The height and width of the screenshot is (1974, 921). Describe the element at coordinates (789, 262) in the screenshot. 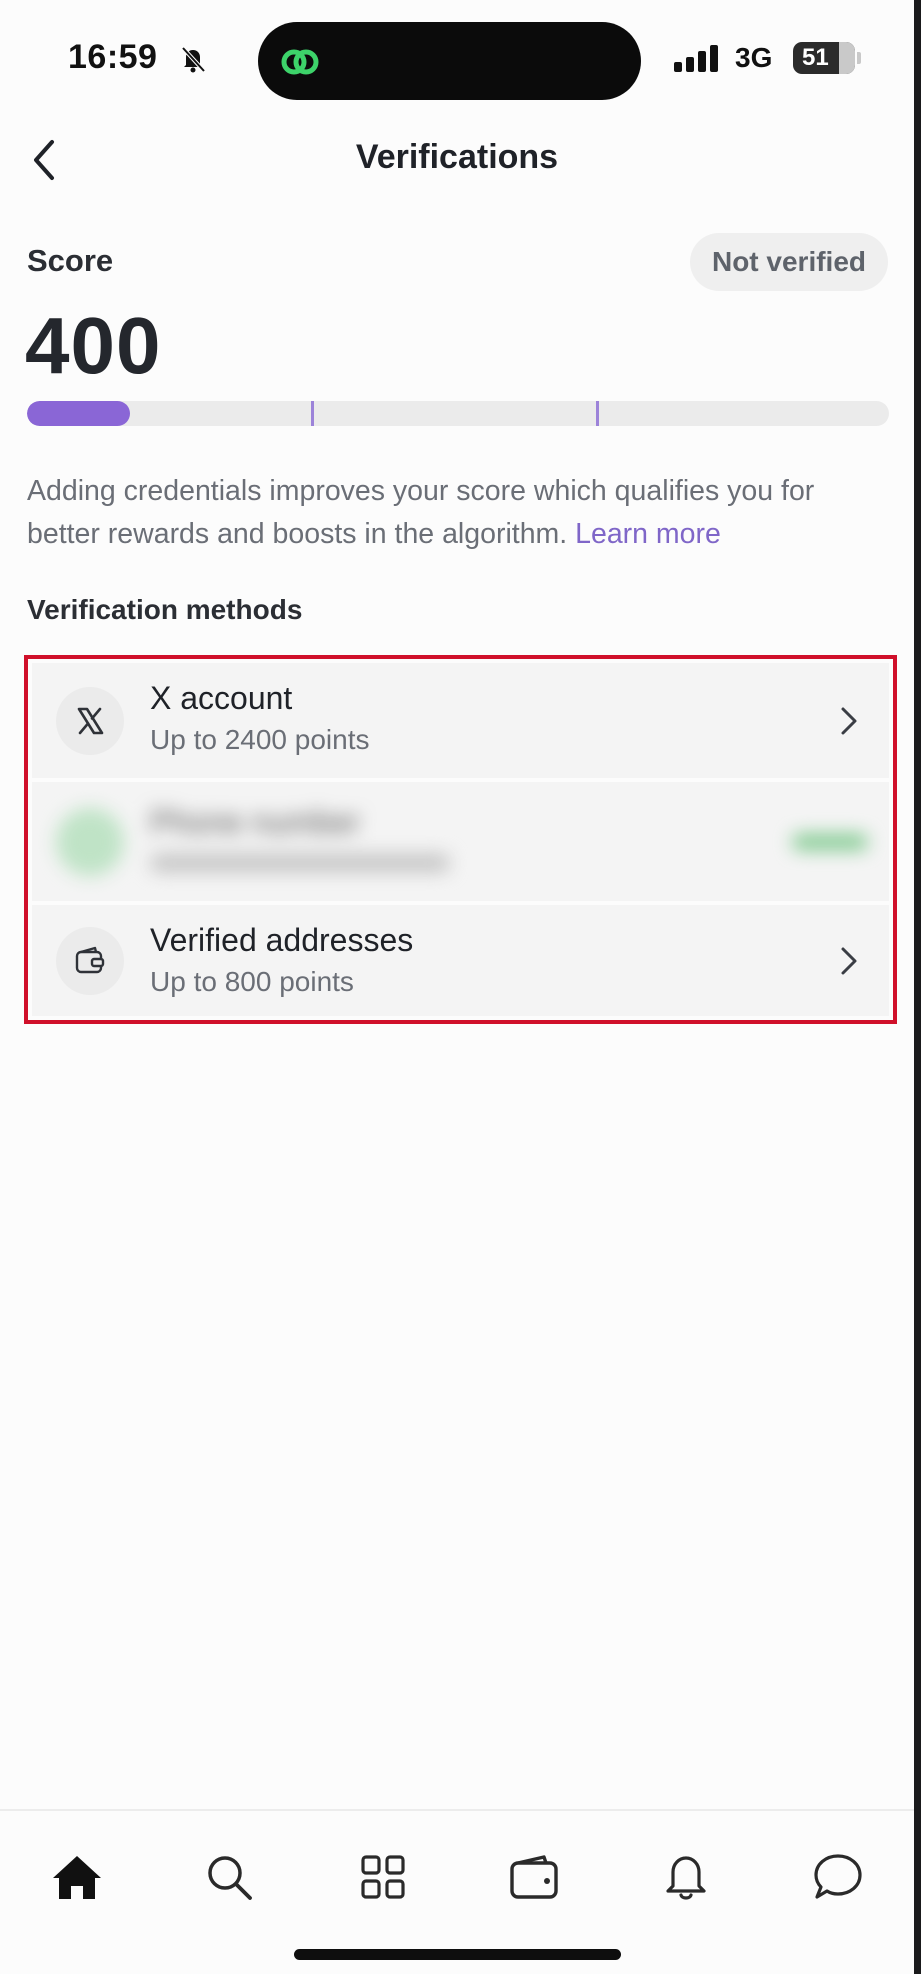

I see `status-badge: Not verified` at that location.